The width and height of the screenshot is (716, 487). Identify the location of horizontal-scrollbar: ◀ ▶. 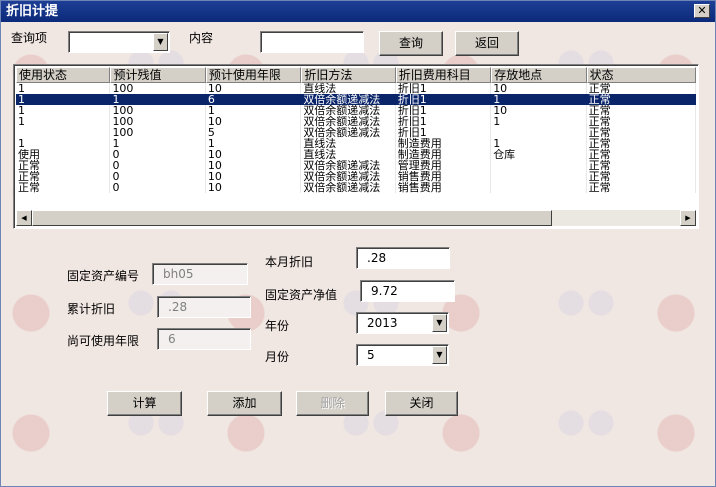
(356, 218).